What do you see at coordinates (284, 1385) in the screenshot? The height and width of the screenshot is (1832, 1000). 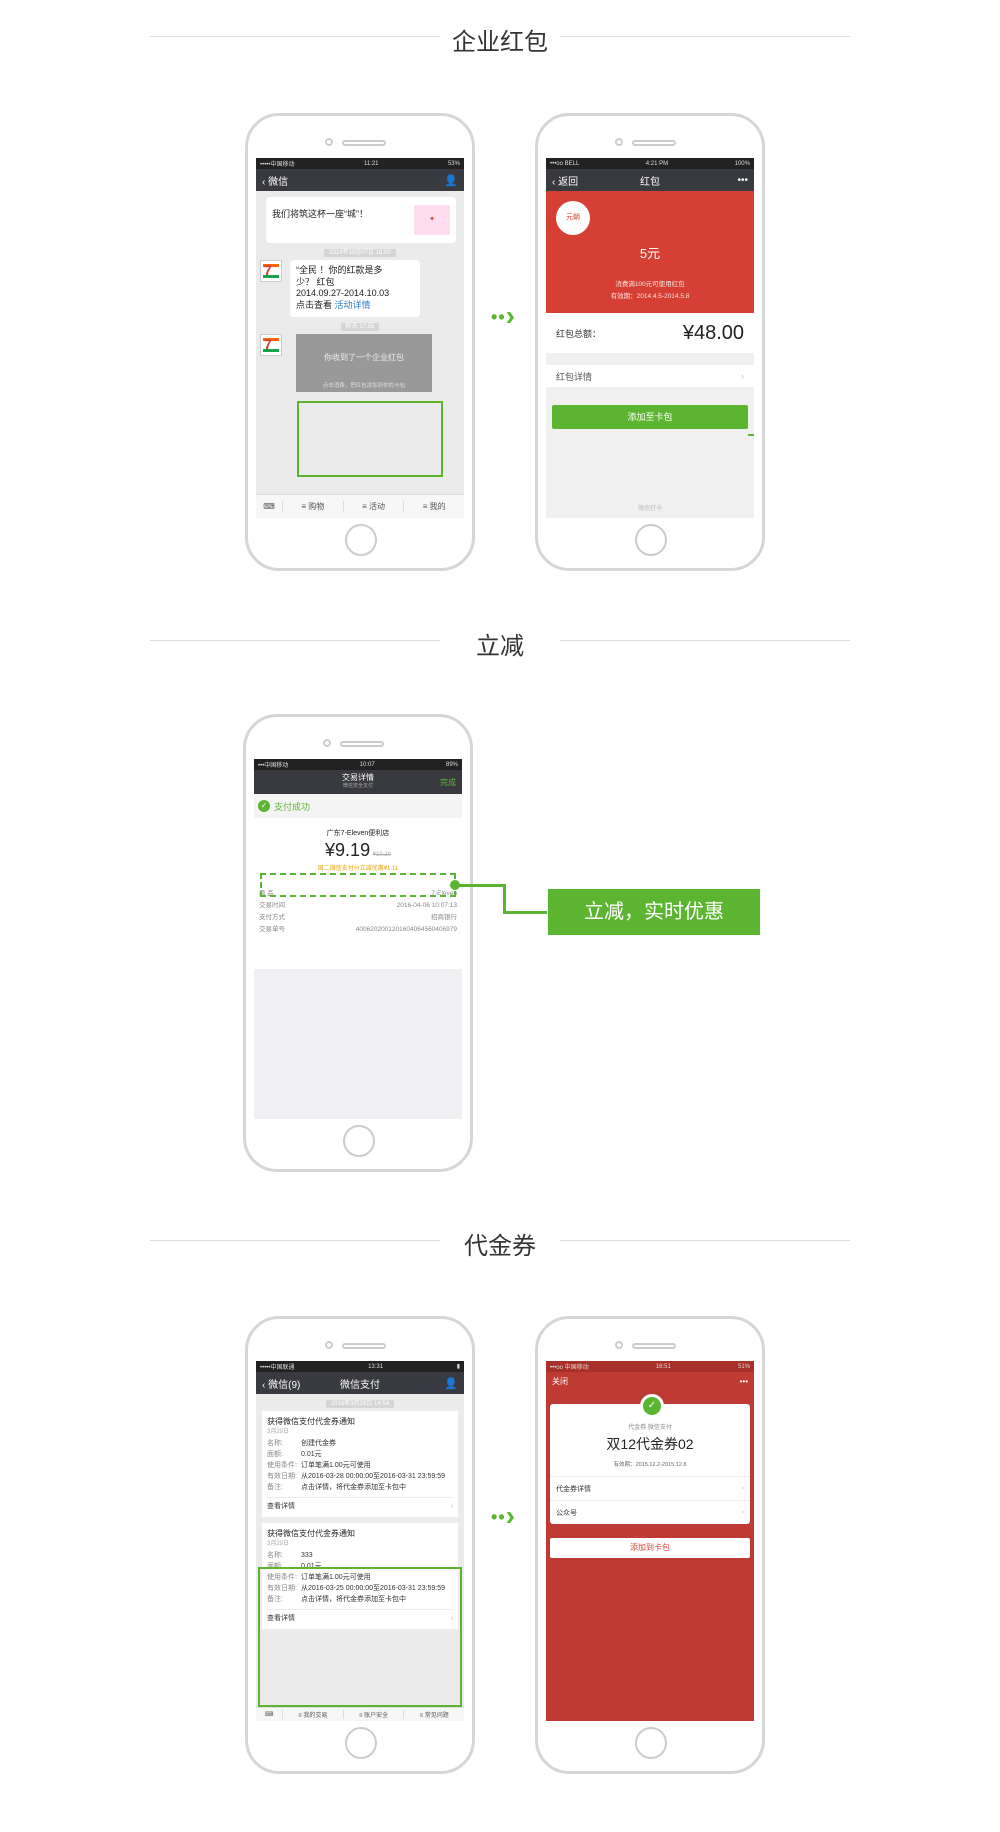 I see `back-label: 微信(9)` at bounding box center [284, 1385].